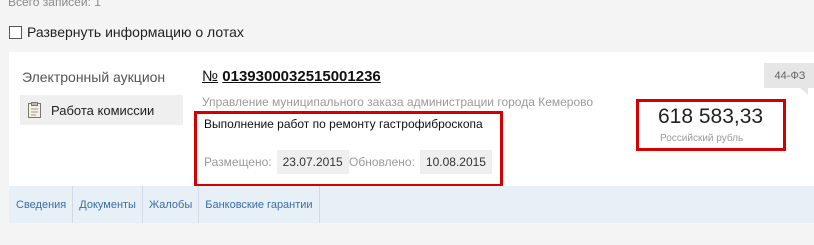 The height and width of the screenshot is (245, 814). What do you see at coordinates (789, 75) in the screenshot?
I see `law-badge: 44-ФЗ` at bounding box center [789, 75].